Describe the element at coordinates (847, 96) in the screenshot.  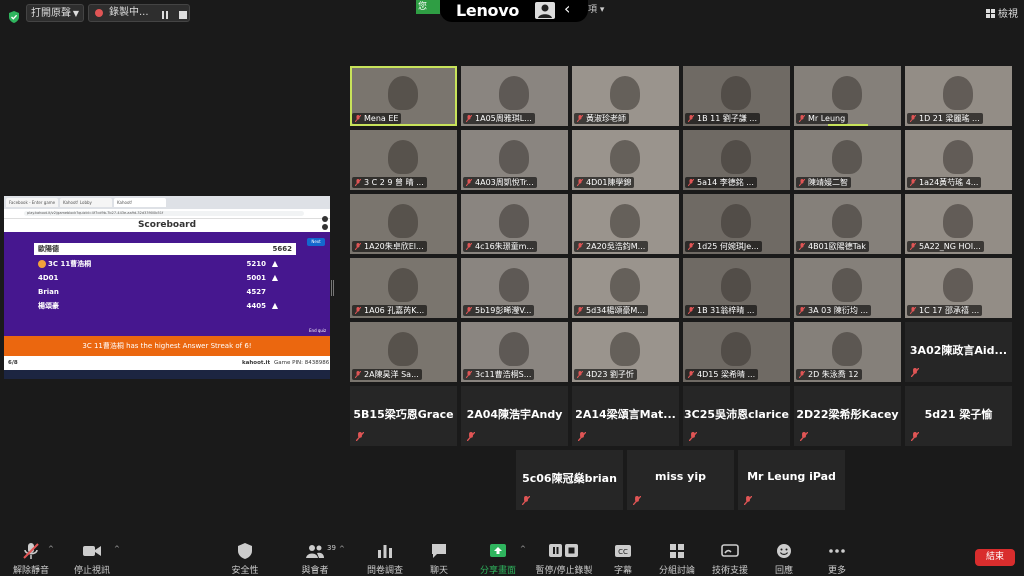
I see `video-tile: Mr Leung` at that location.